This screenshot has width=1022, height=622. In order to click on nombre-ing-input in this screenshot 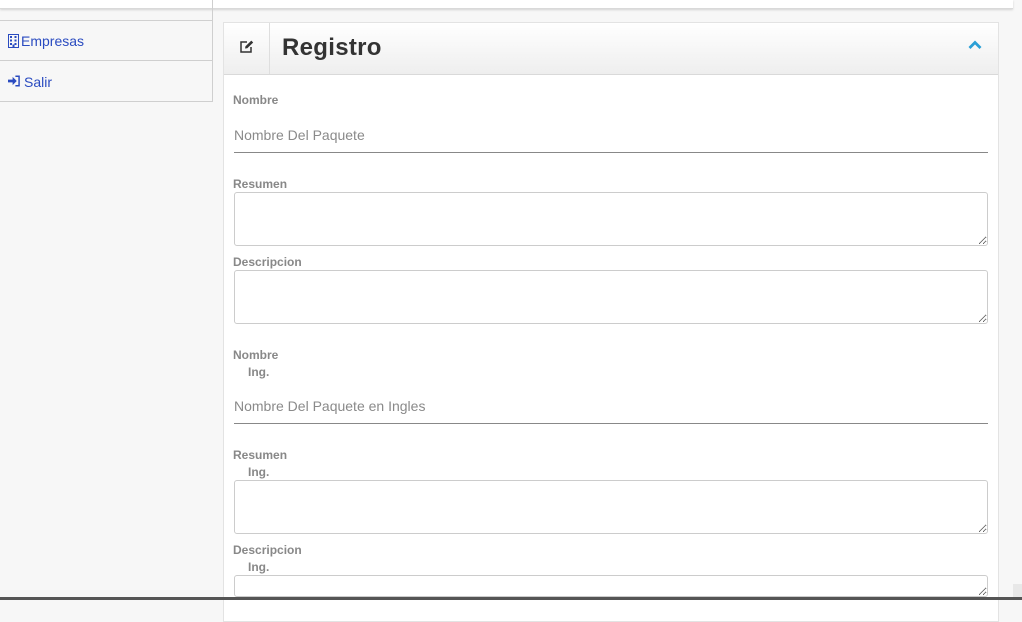, I will do `click(611, 406)`.